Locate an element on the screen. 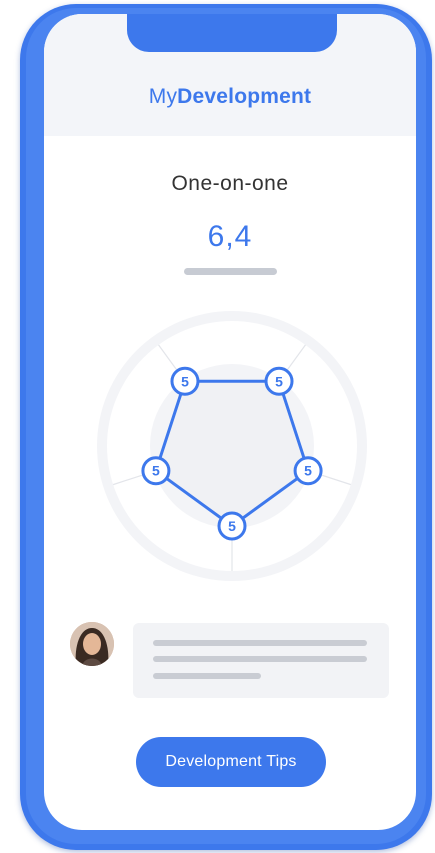  development-tips-button: Development Tips is located at coordinates (231, 762).